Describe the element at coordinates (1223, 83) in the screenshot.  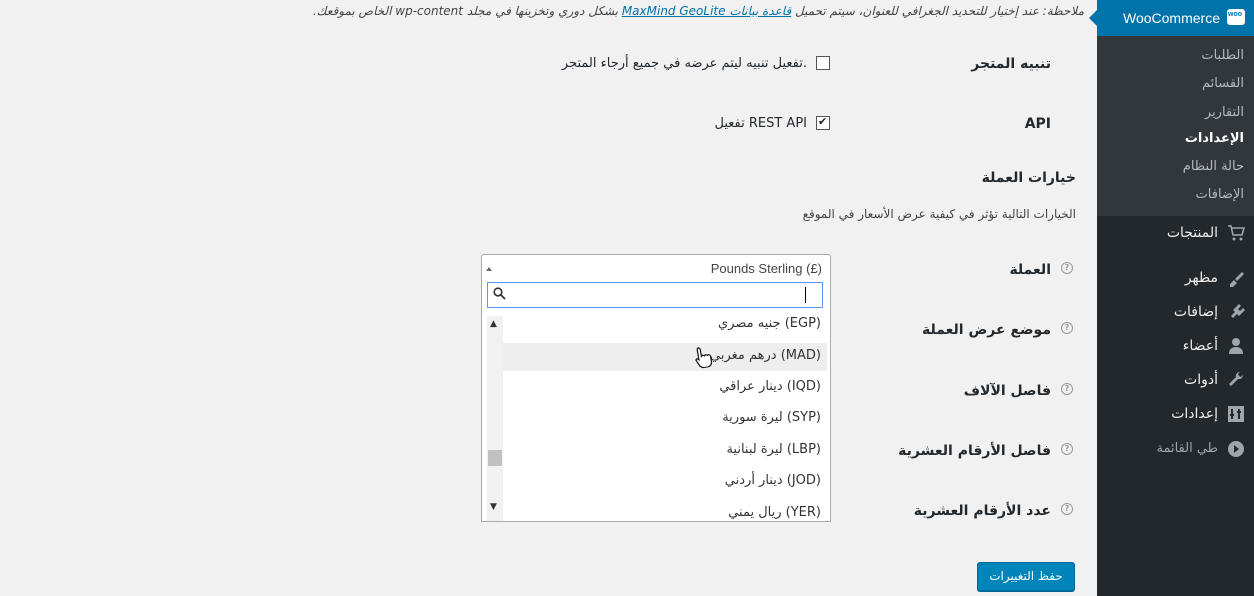
I see `submenu-coupons: القسائم` at that location.